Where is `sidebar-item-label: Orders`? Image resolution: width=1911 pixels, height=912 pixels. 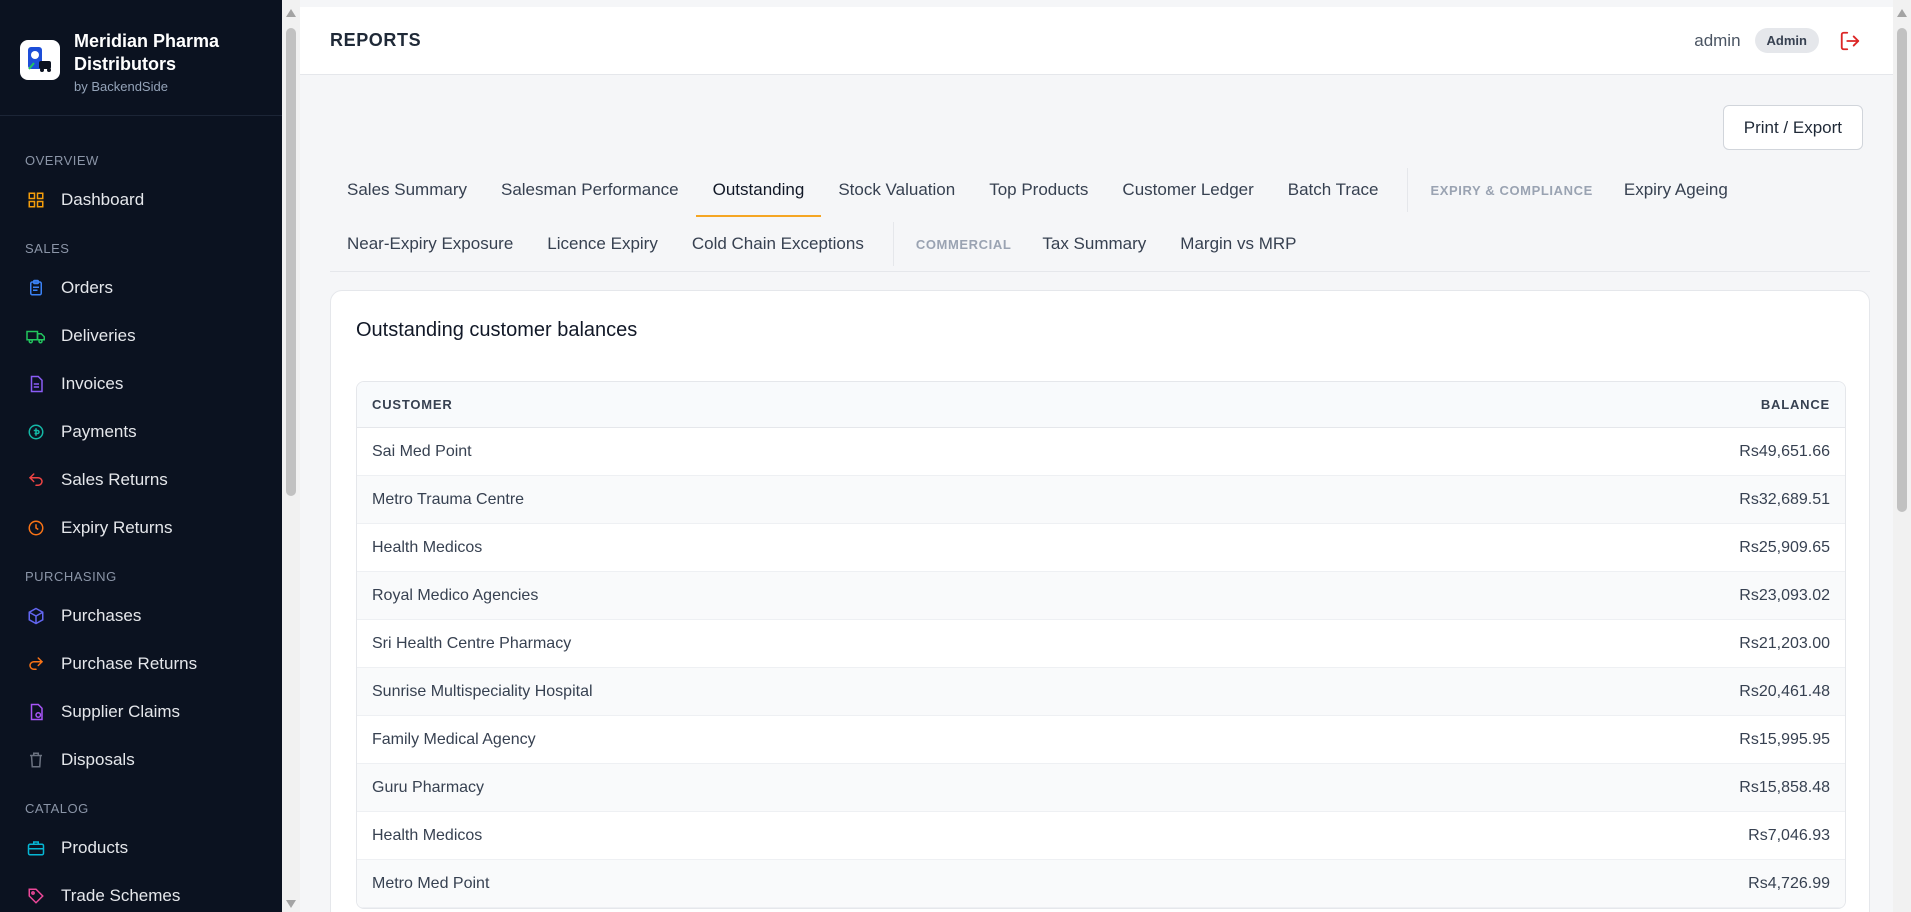 sidebar-item-label: Orders is located at coordinates (87, 287).